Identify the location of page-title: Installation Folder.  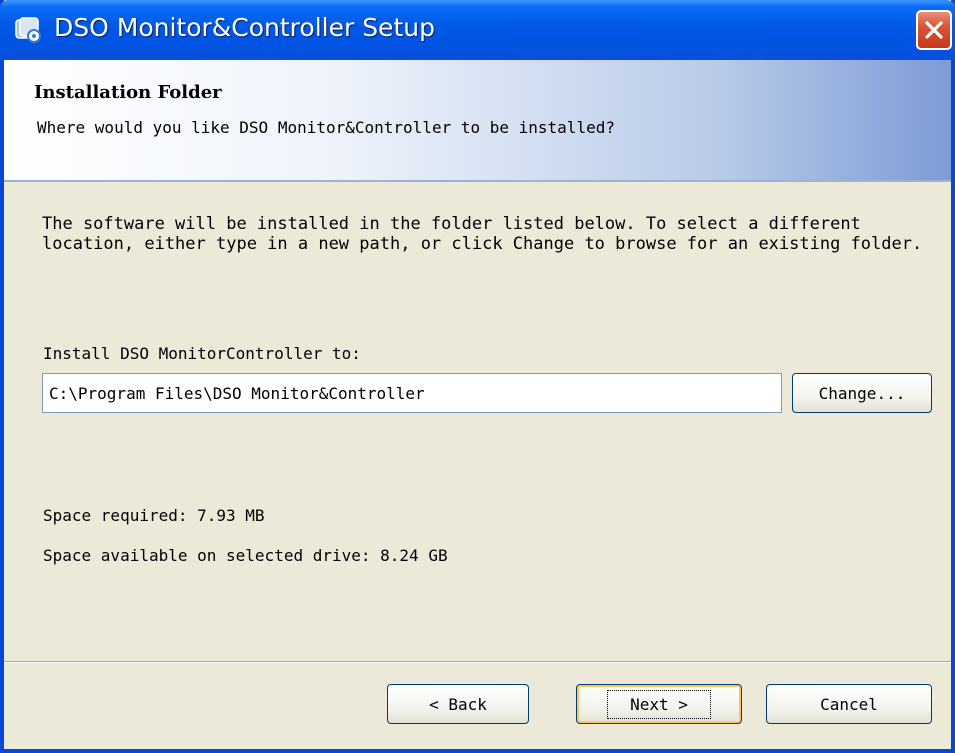
(128, 92).